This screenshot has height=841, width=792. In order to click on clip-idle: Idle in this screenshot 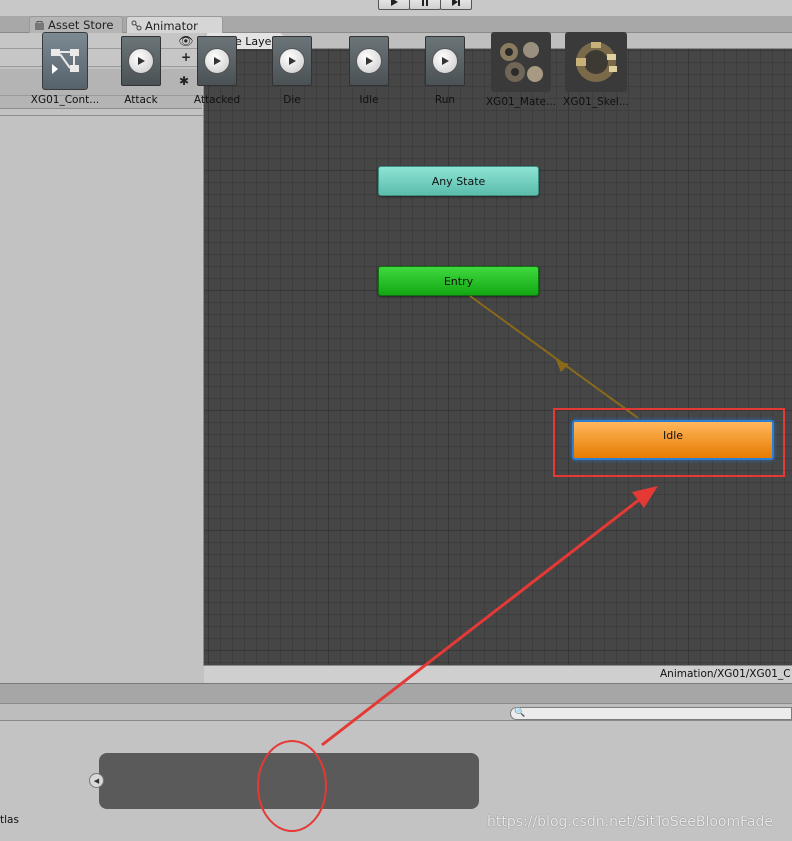, I will do `click(369, 72)`.